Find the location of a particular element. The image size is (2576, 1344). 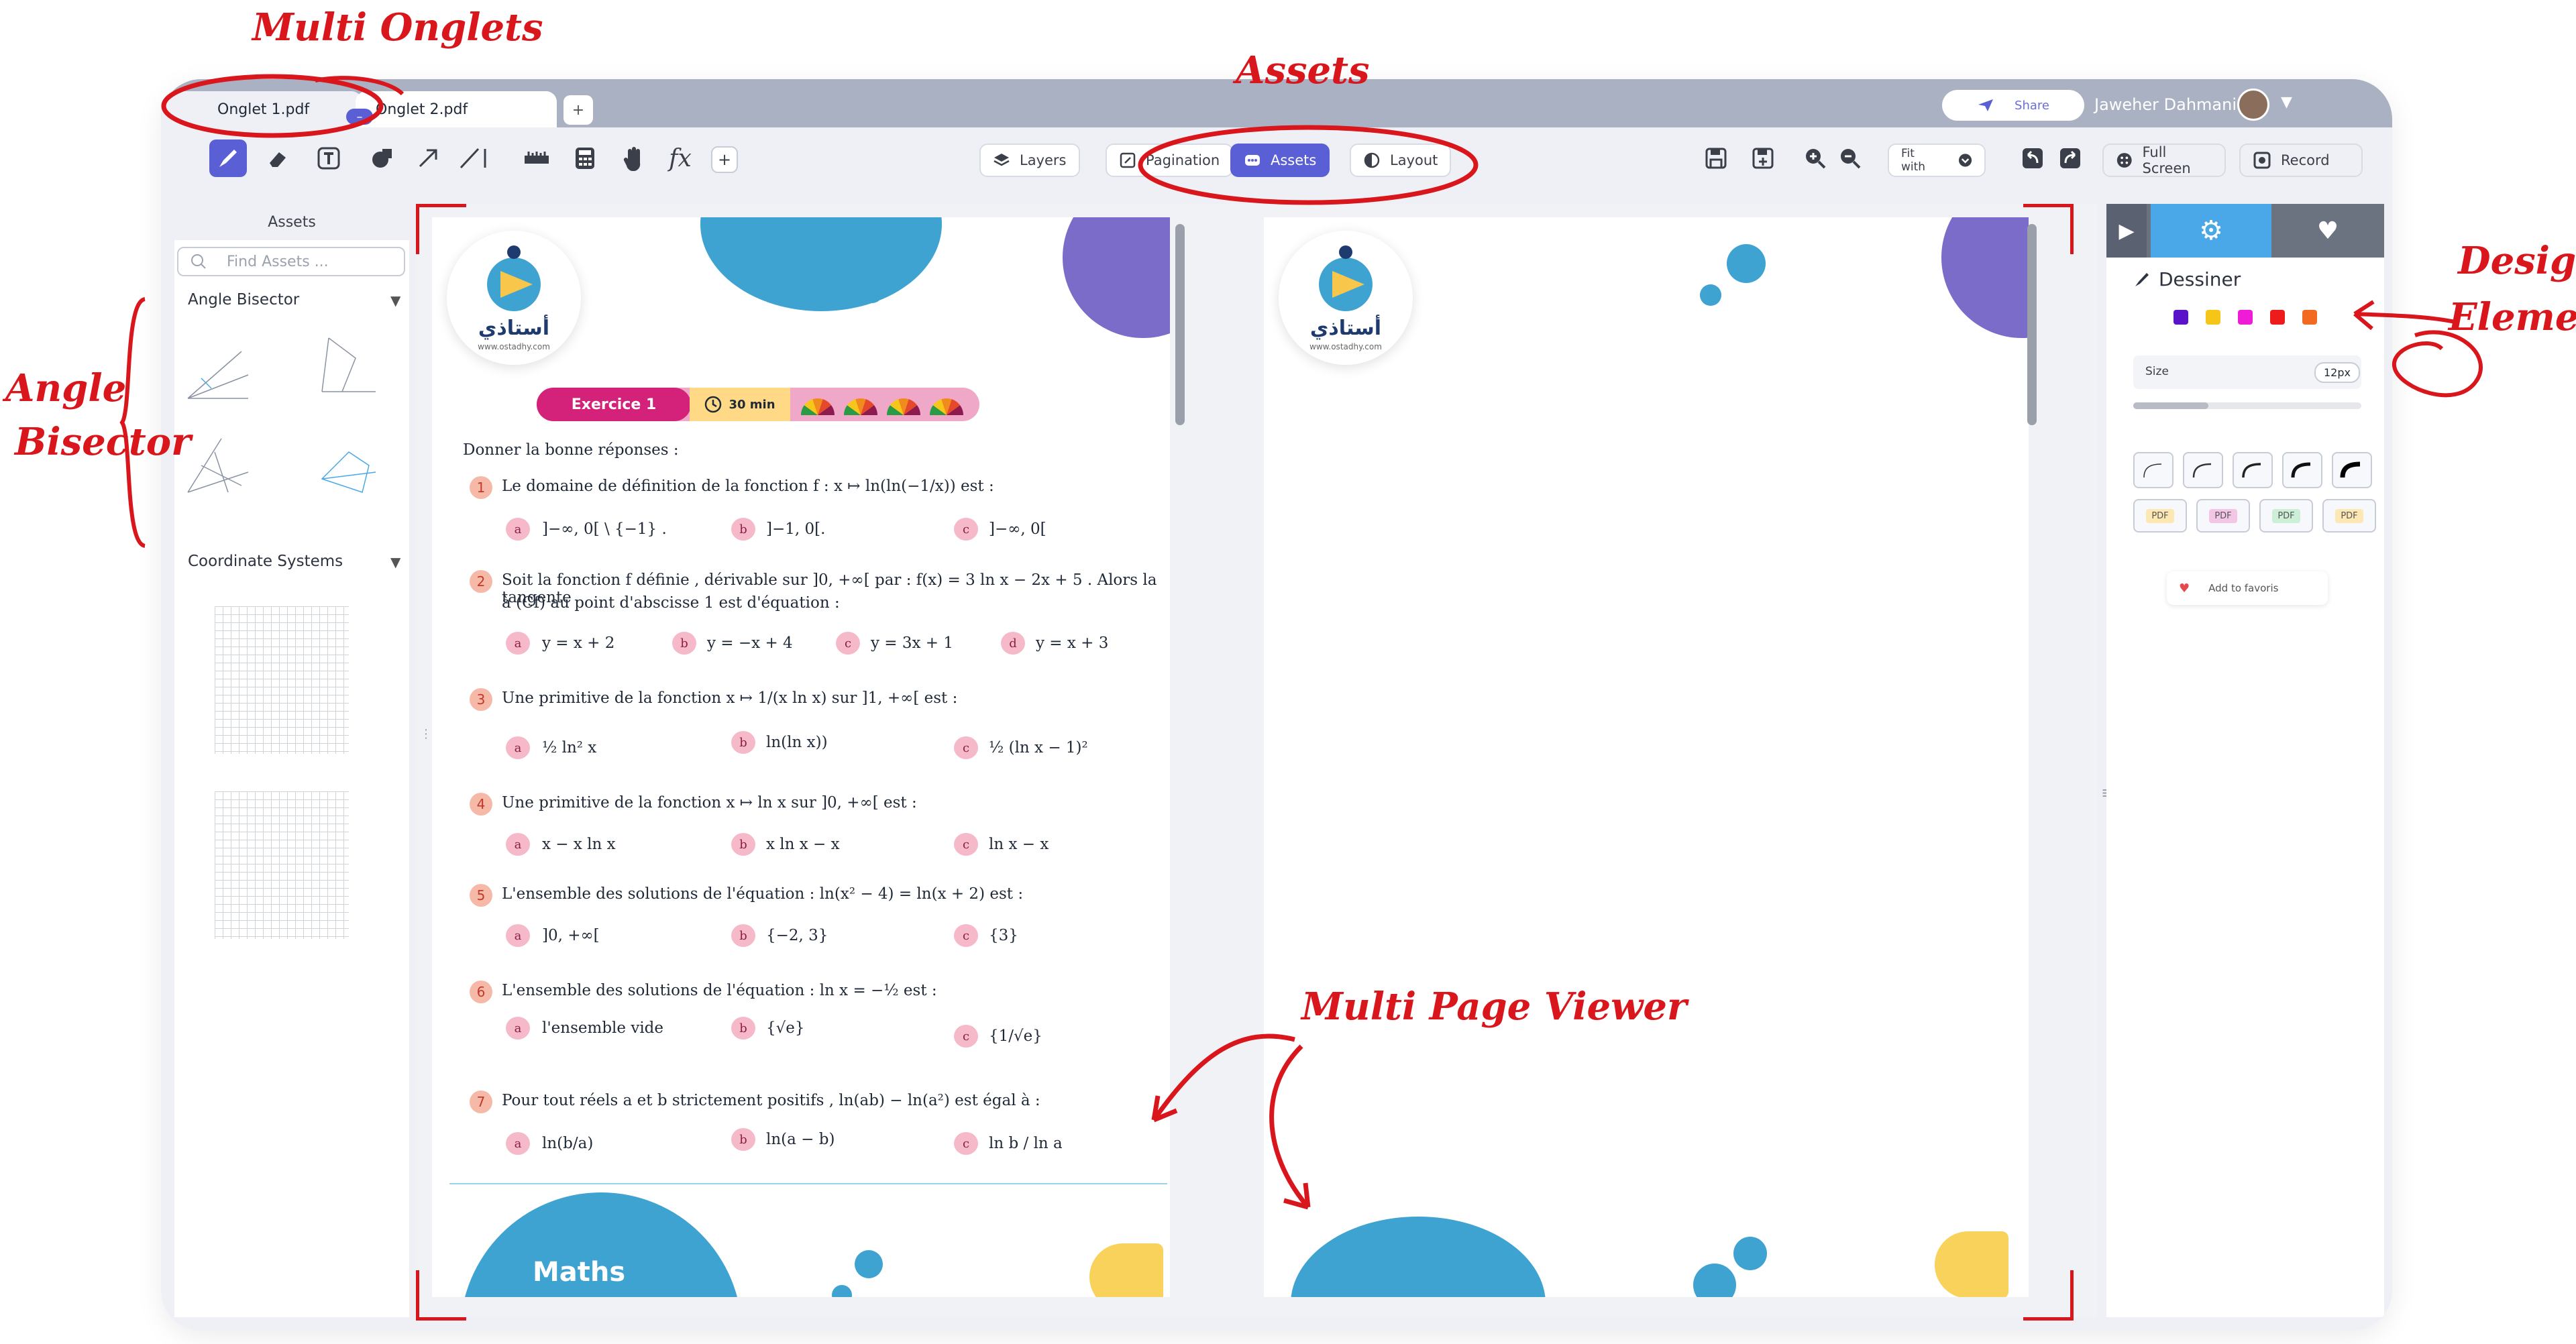

question-number: 1 is located at coordinates (481, 487).